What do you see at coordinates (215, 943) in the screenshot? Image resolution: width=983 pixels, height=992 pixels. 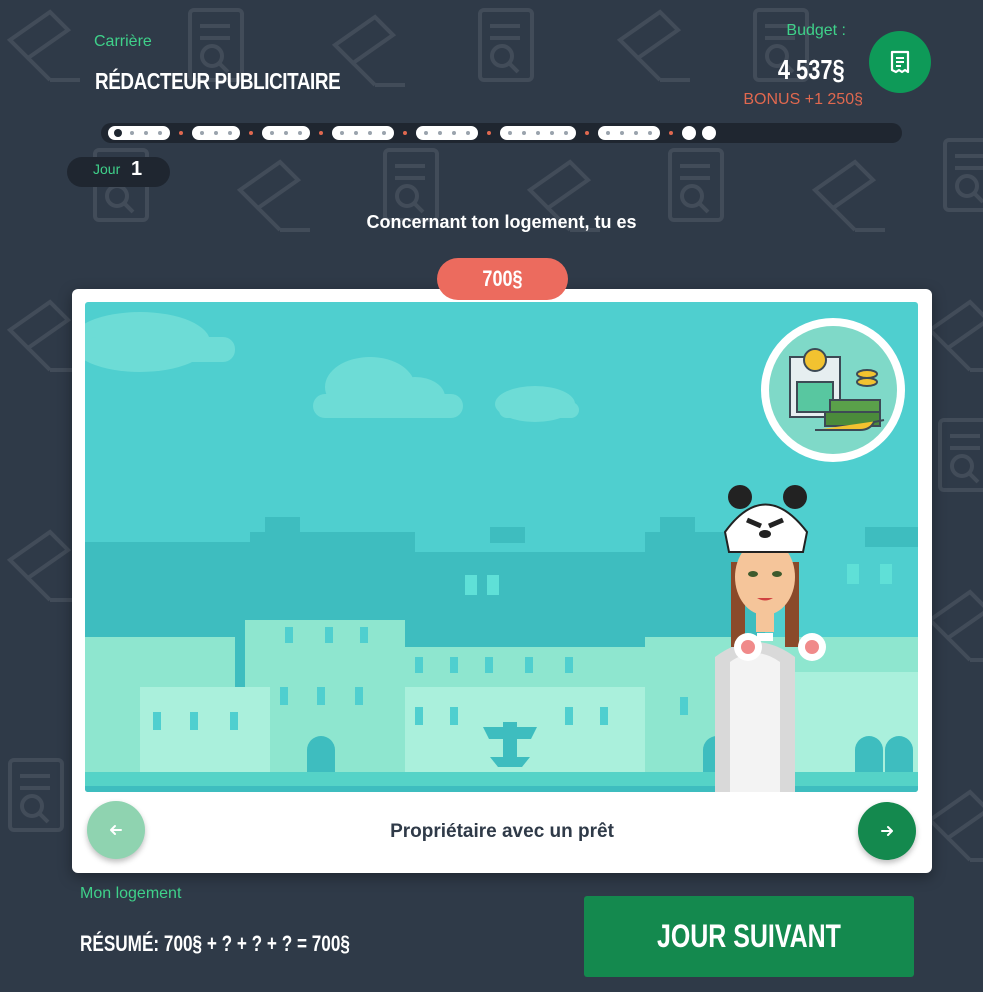 I see `budget-summary: RÉSUMÉ: 700§ + ? + ? + ? = 700§` at bounding box center [215, 943].